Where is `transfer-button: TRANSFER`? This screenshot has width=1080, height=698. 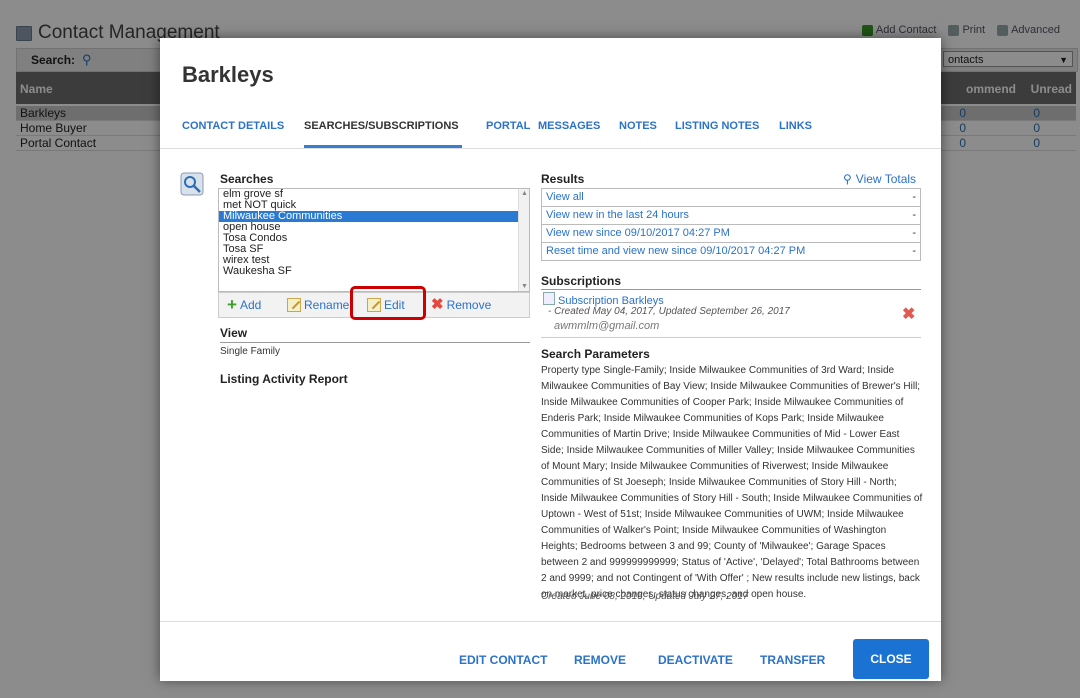 transfer-button: TRANSFER is located at coordinates (792, 660).